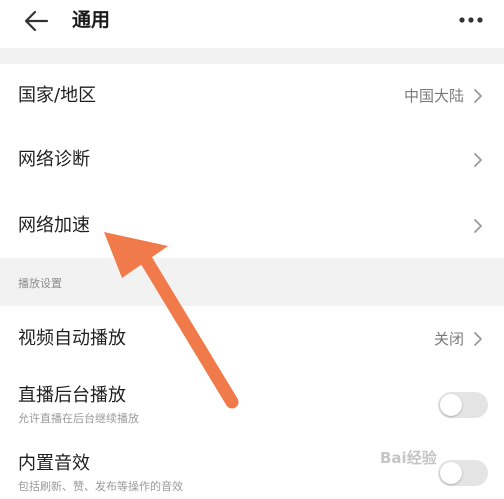  What do you see at coordinates (252, 22) in the screenshot?
I see `header-bar: 通用` at bounding box center [252, 22].